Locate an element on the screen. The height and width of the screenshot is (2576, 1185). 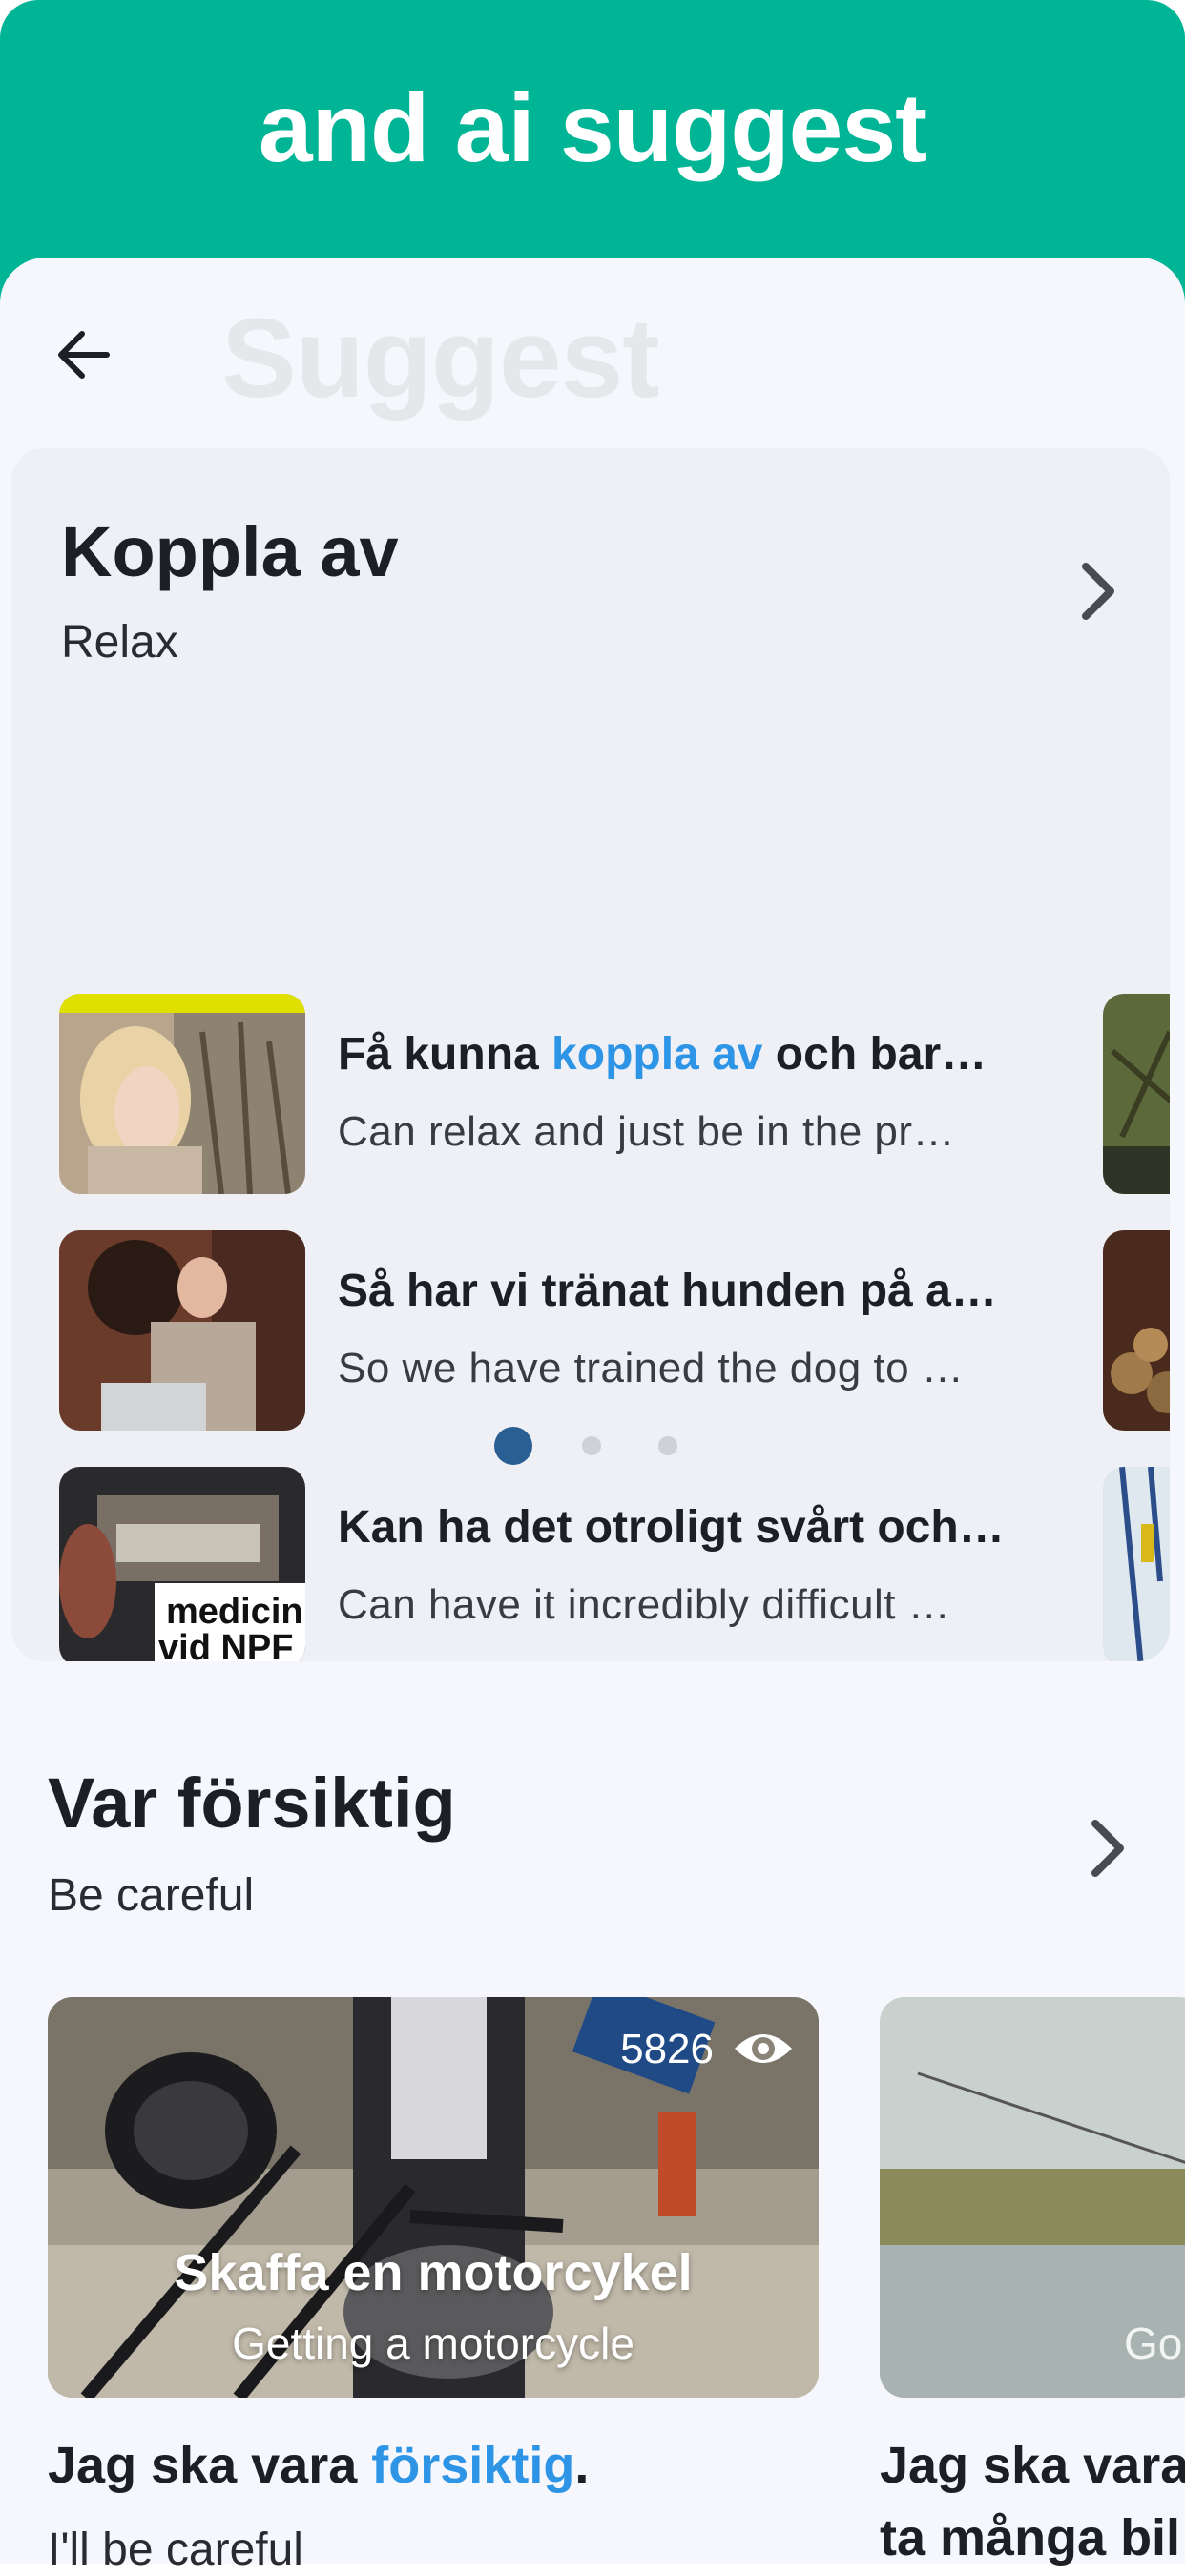
screen-title: Suggest is located at coordinates (440, 359).